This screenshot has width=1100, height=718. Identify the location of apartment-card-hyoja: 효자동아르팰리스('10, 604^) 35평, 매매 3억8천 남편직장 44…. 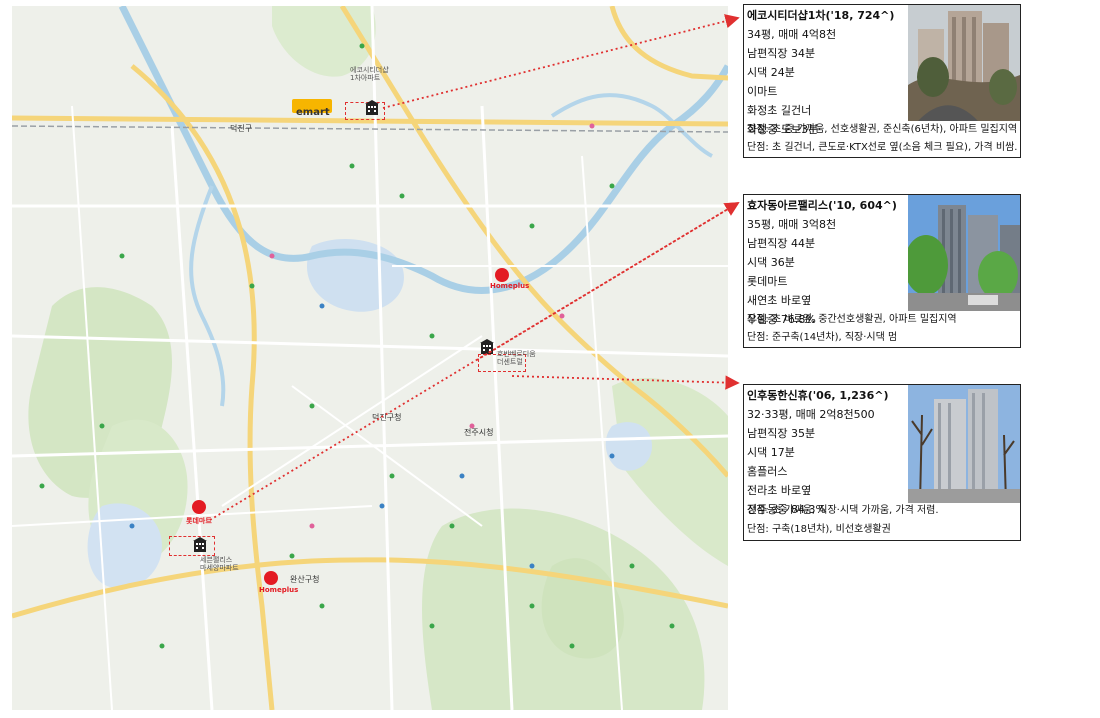
(882, 271).